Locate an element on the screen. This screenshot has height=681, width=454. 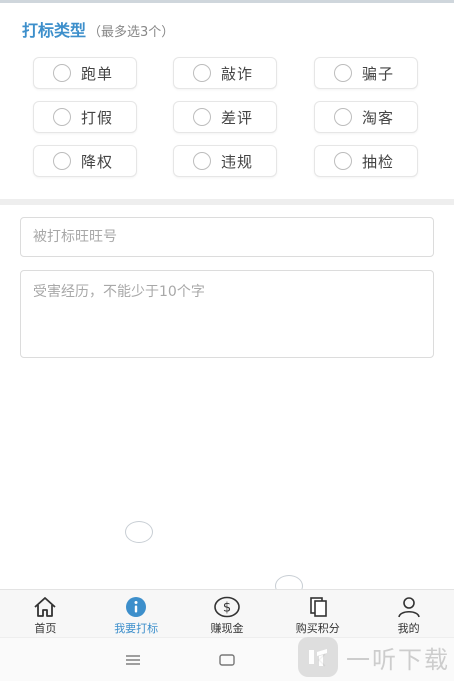
option-label: 打假 is located at coordinates (97, 117).